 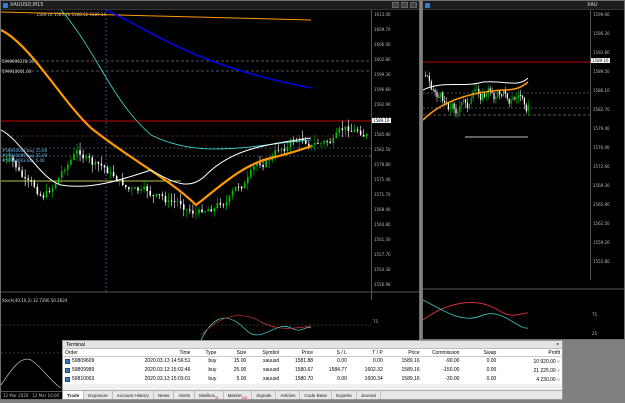 I want to click on order-commission: -90.00, so click(x=452, y=361).